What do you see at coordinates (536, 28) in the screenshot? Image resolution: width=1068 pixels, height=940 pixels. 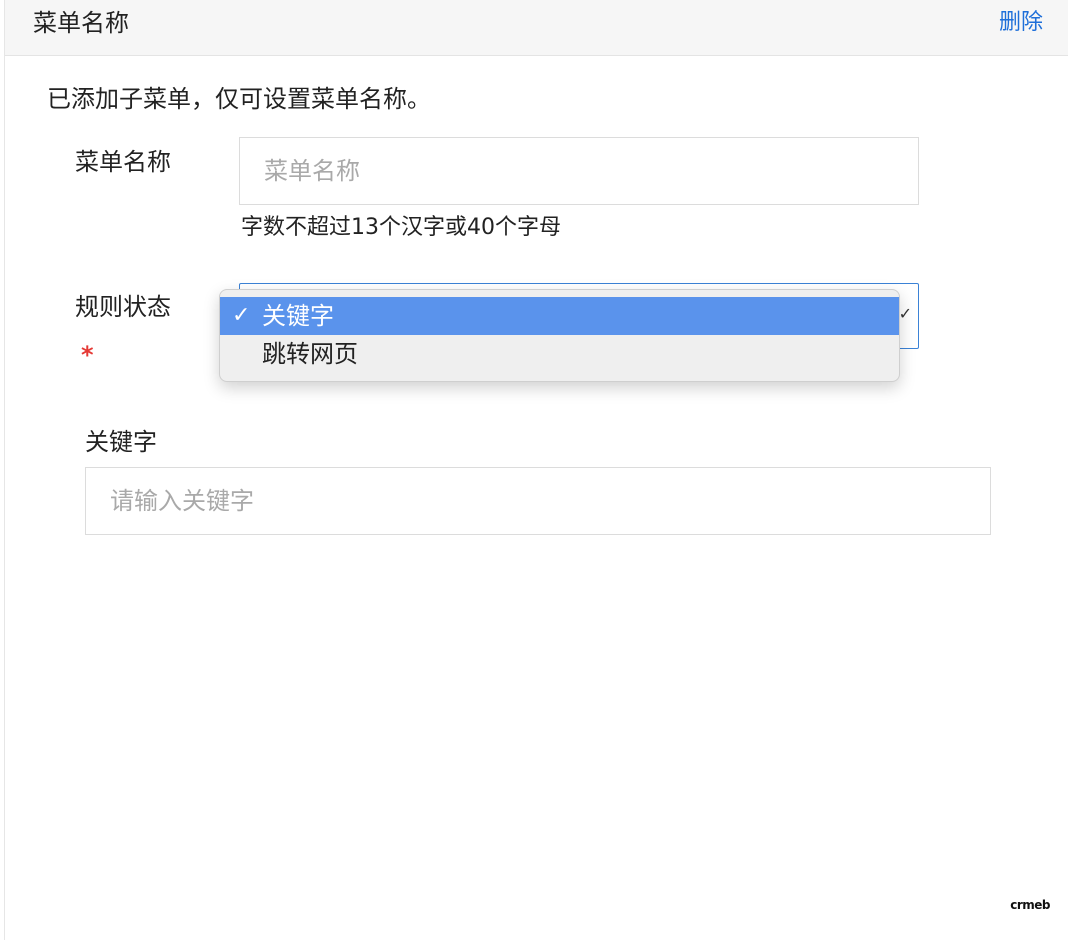 I see `panel-header: 菜单名称 删除` at bounding box center [536, 28].